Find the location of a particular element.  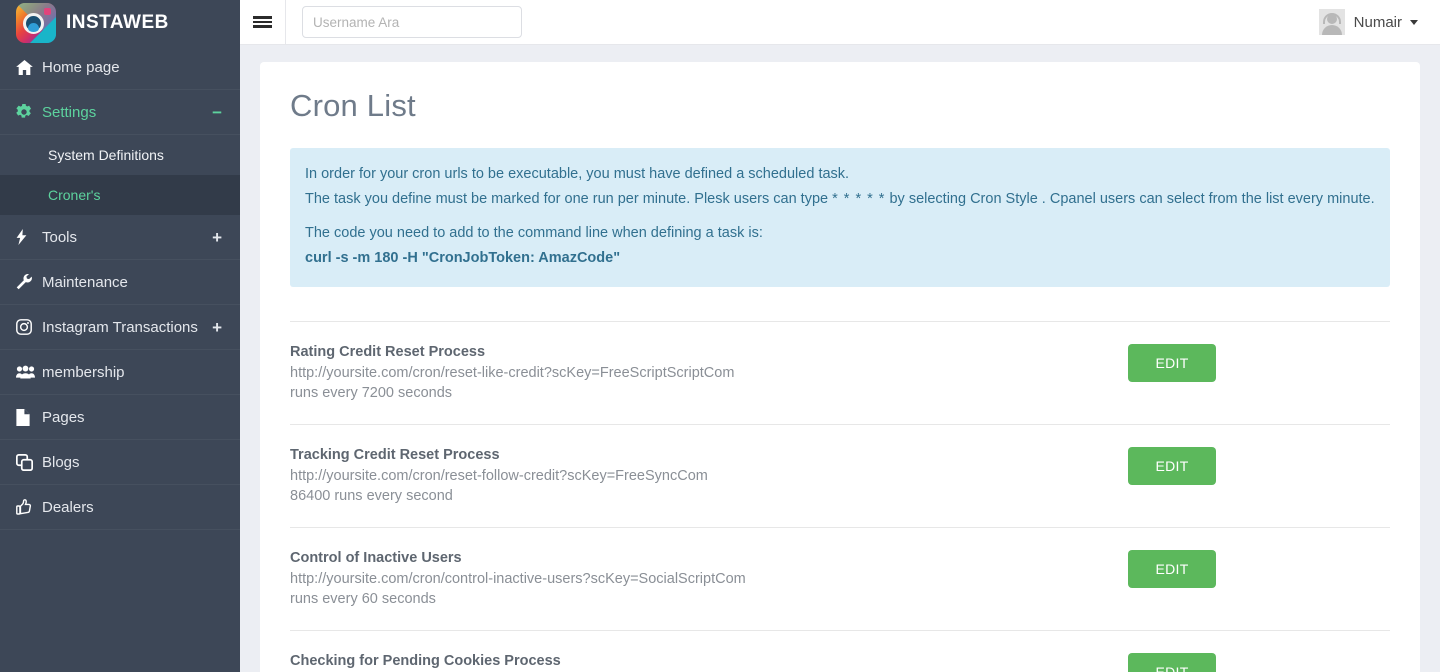

sidebar-subitem-label: System Definitions is located at coordinates (106, 155).